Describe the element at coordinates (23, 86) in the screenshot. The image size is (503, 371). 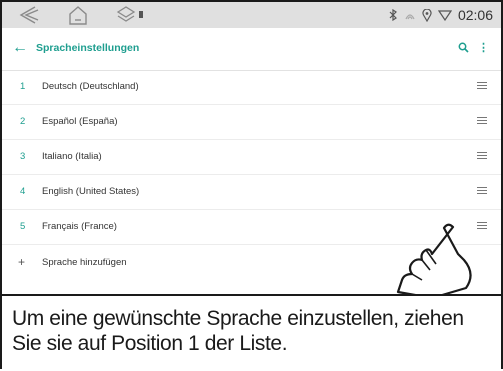
I see `language-position: 1` at that location.